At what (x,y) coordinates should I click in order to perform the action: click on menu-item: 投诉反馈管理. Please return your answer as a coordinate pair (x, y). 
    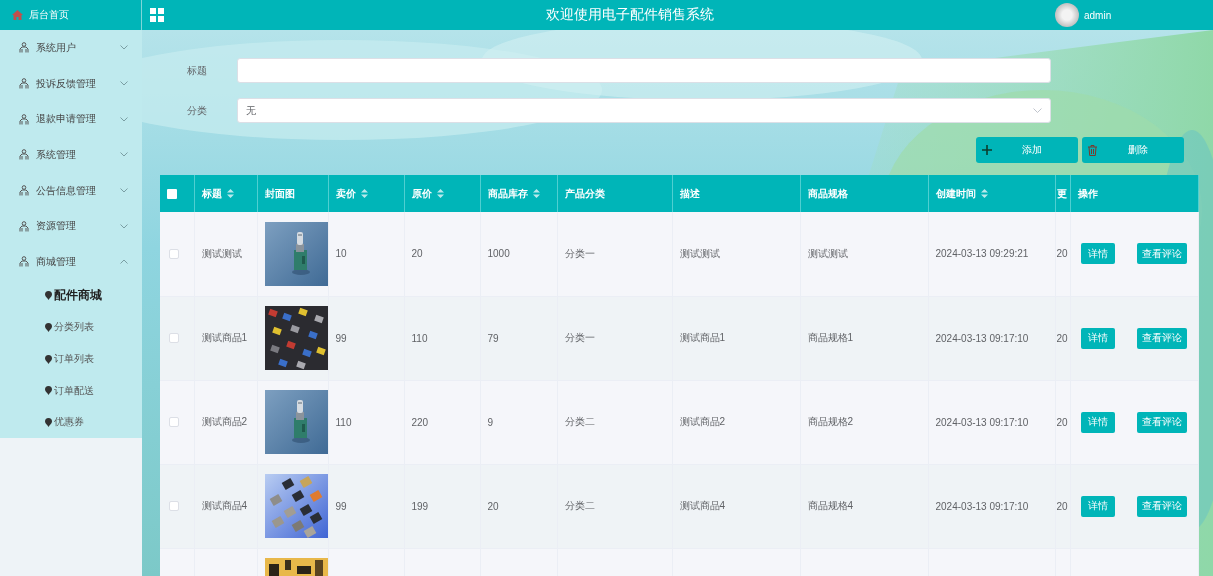
    Looking at the image, I should click on (71, 83).